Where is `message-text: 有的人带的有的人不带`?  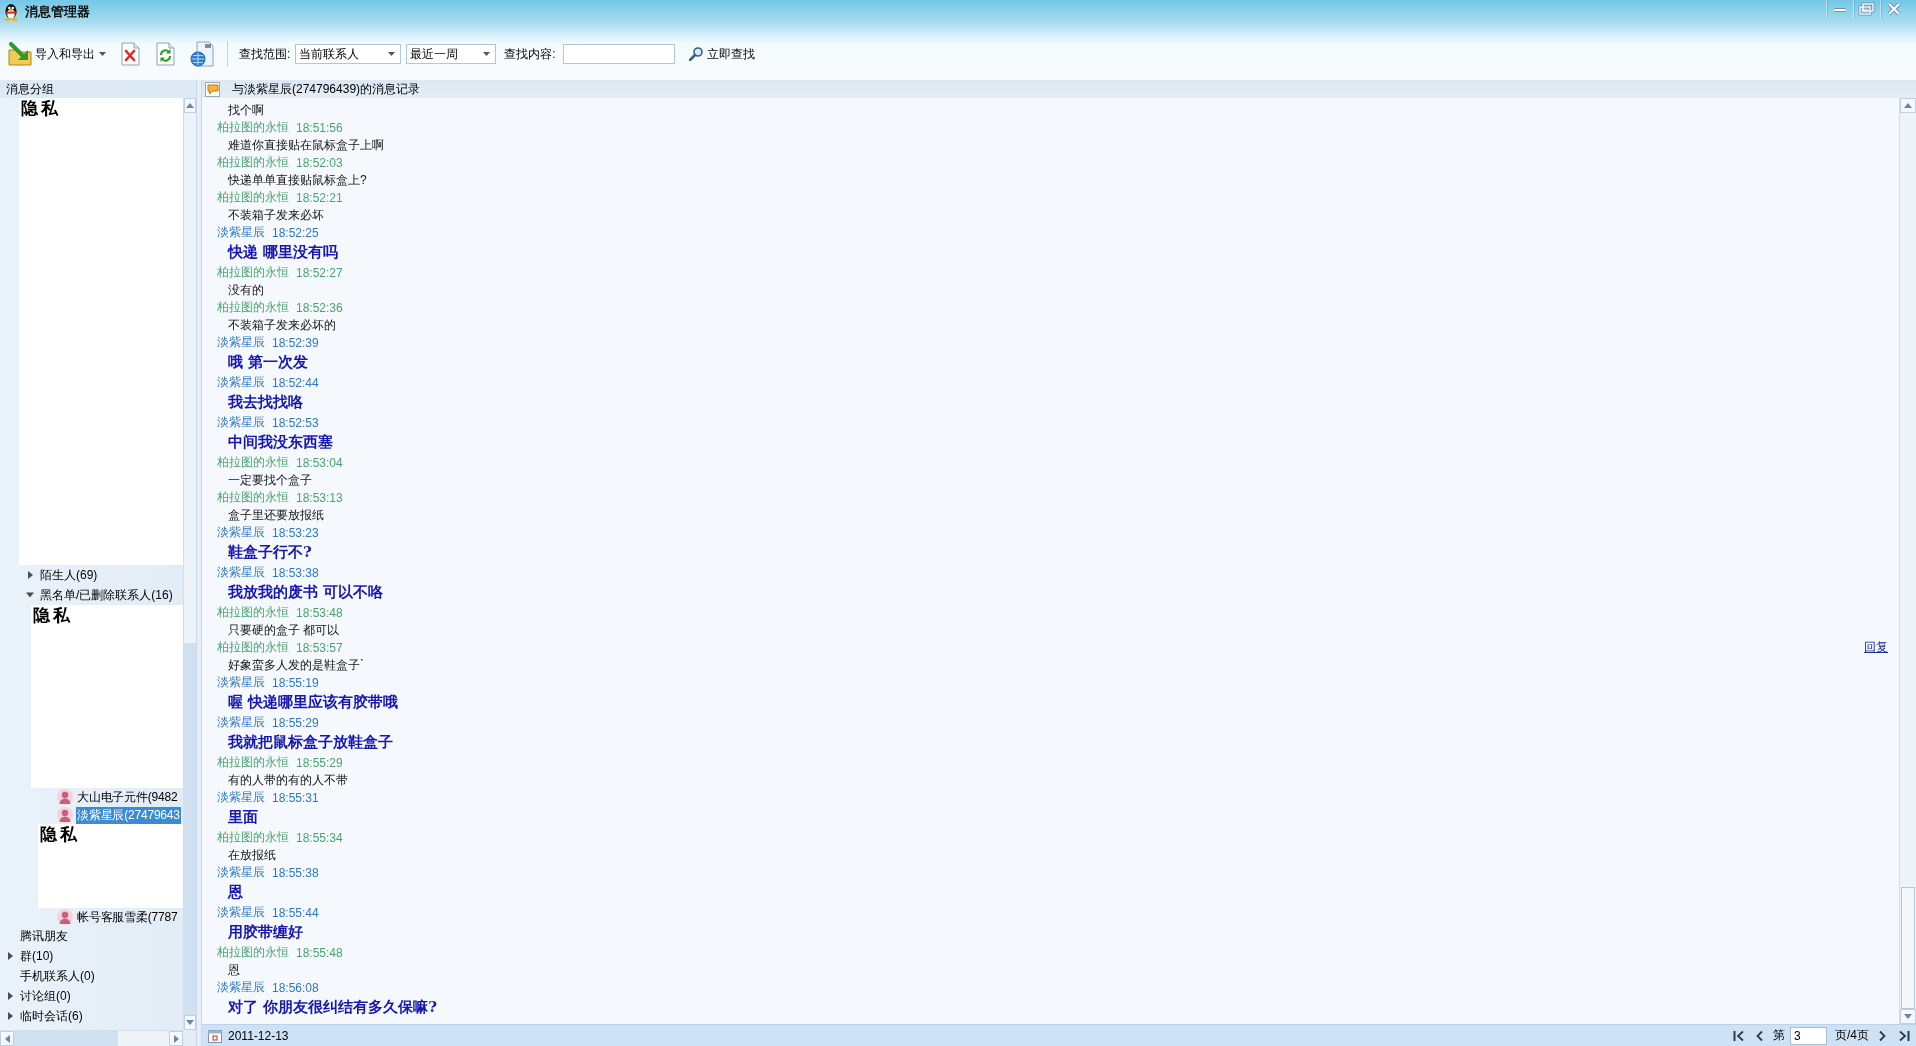 message-text: 有的人带的有的人不带 is located at coordinates (288, 780).